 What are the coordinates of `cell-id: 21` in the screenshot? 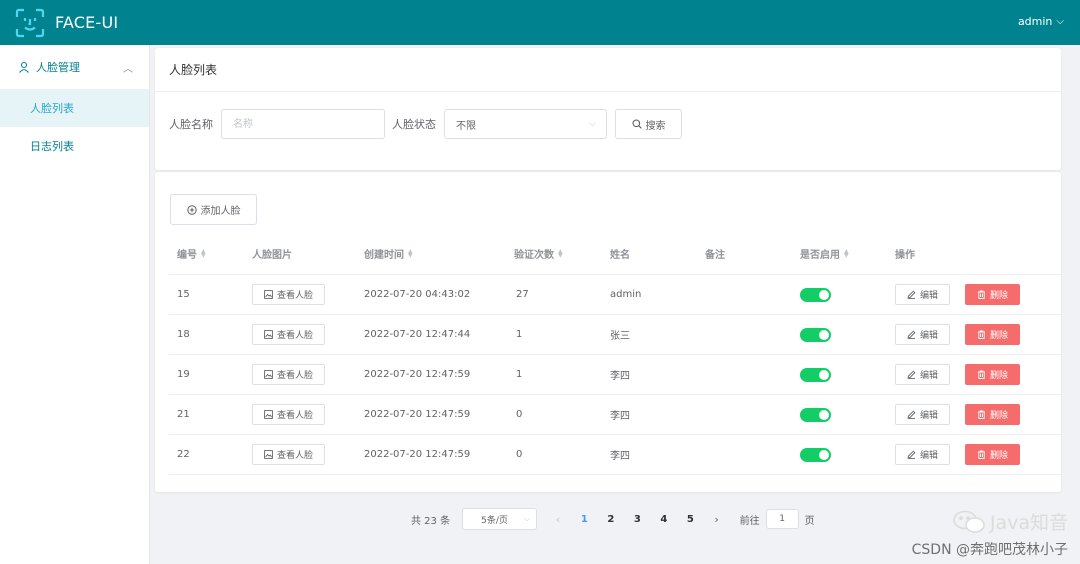 It's located at (183, 414).